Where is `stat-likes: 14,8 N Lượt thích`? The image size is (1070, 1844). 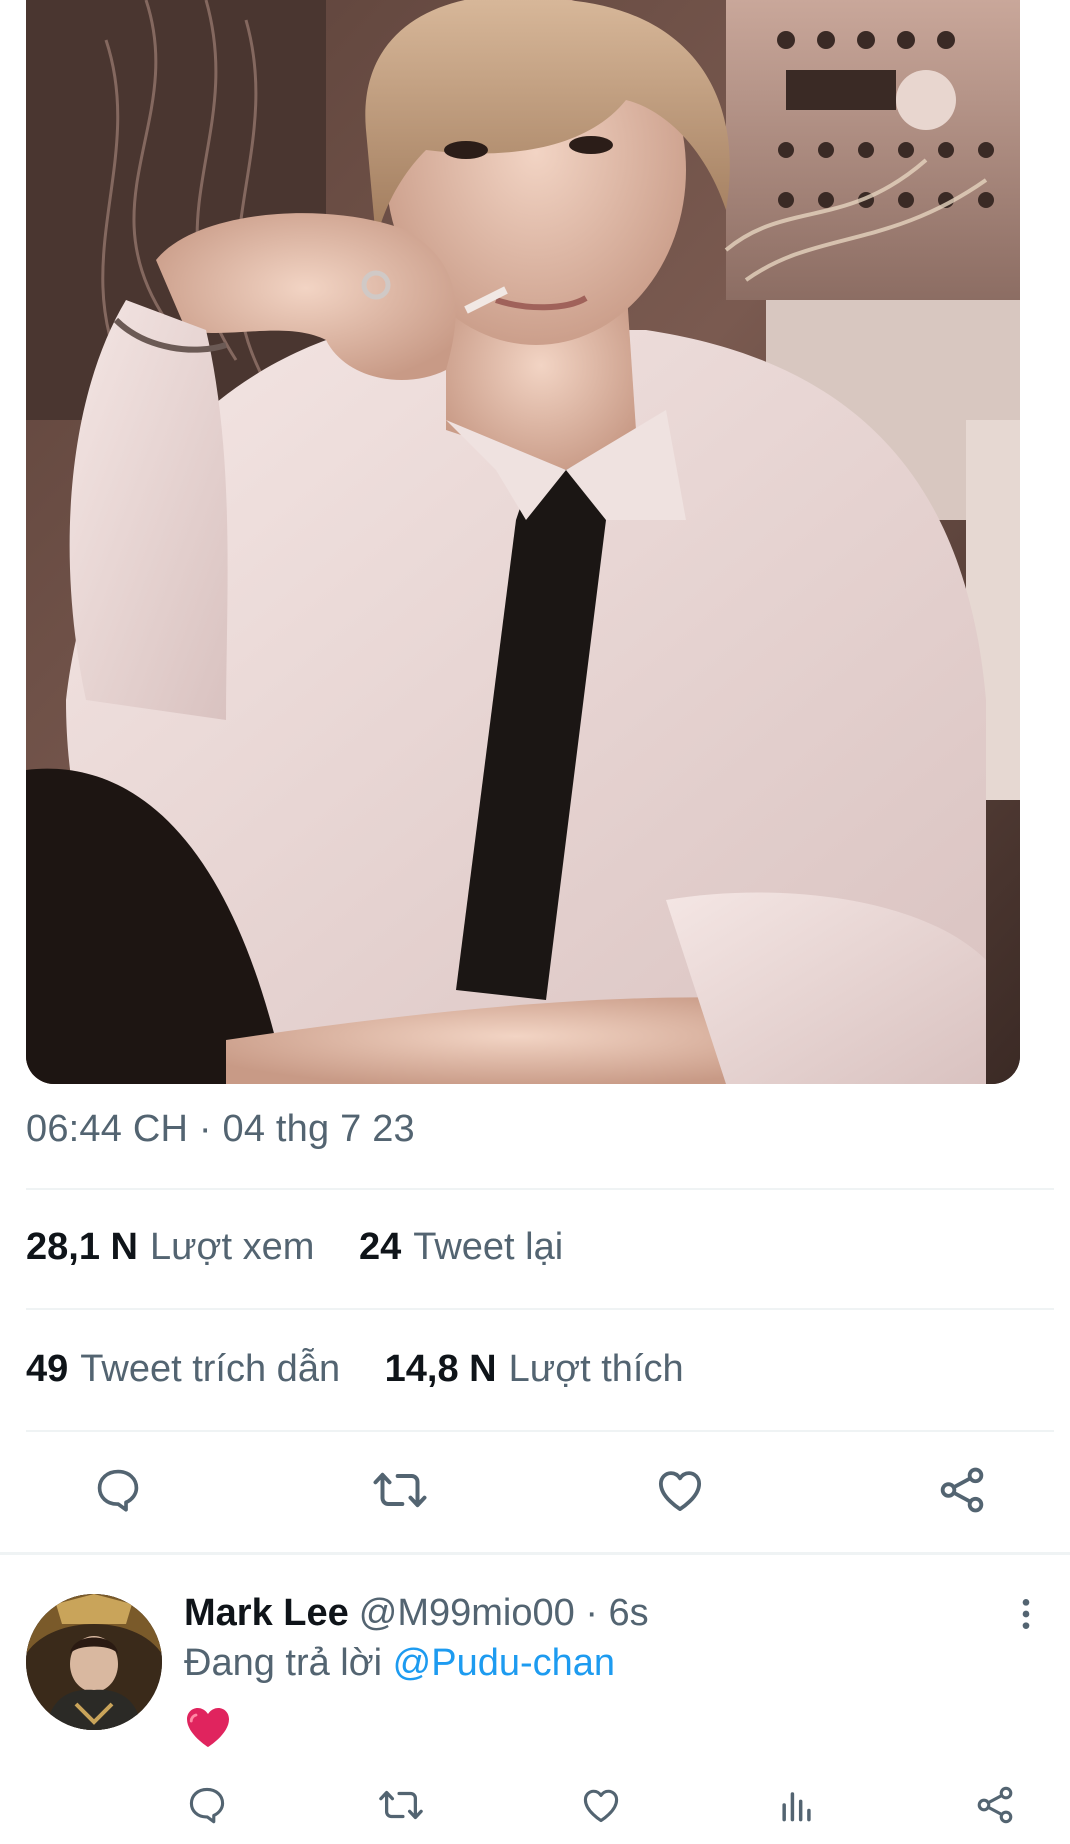 stat-likes: 14,8 N Lượt thích is located at coordinates (534, 1369).